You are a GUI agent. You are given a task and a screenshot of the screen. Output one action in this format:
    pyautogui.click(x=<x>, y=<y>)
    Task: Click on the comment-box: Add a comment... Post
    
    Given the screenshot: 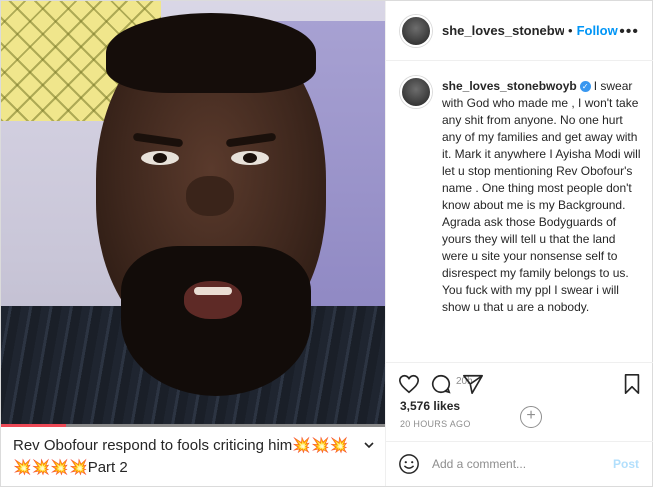 What is the action you would take?
    pyautogui.click(x=519, y=463)
    